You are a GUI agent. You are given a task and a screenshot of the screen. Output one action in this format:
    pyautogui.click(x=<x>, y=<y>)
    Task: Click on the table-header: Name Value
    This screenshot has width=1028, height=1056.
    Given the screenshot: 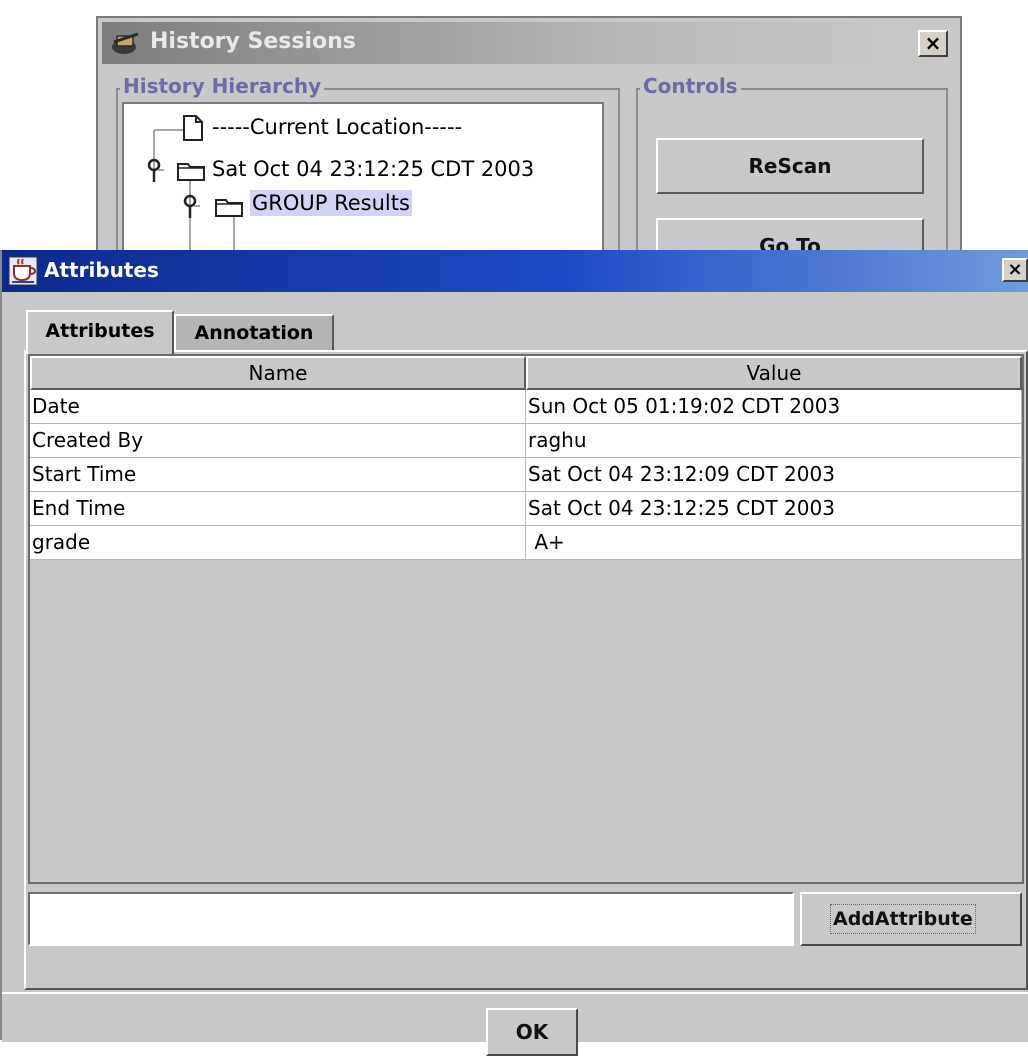 What is the action you would take?
    pyautogui.click(x=526, y=373)
    